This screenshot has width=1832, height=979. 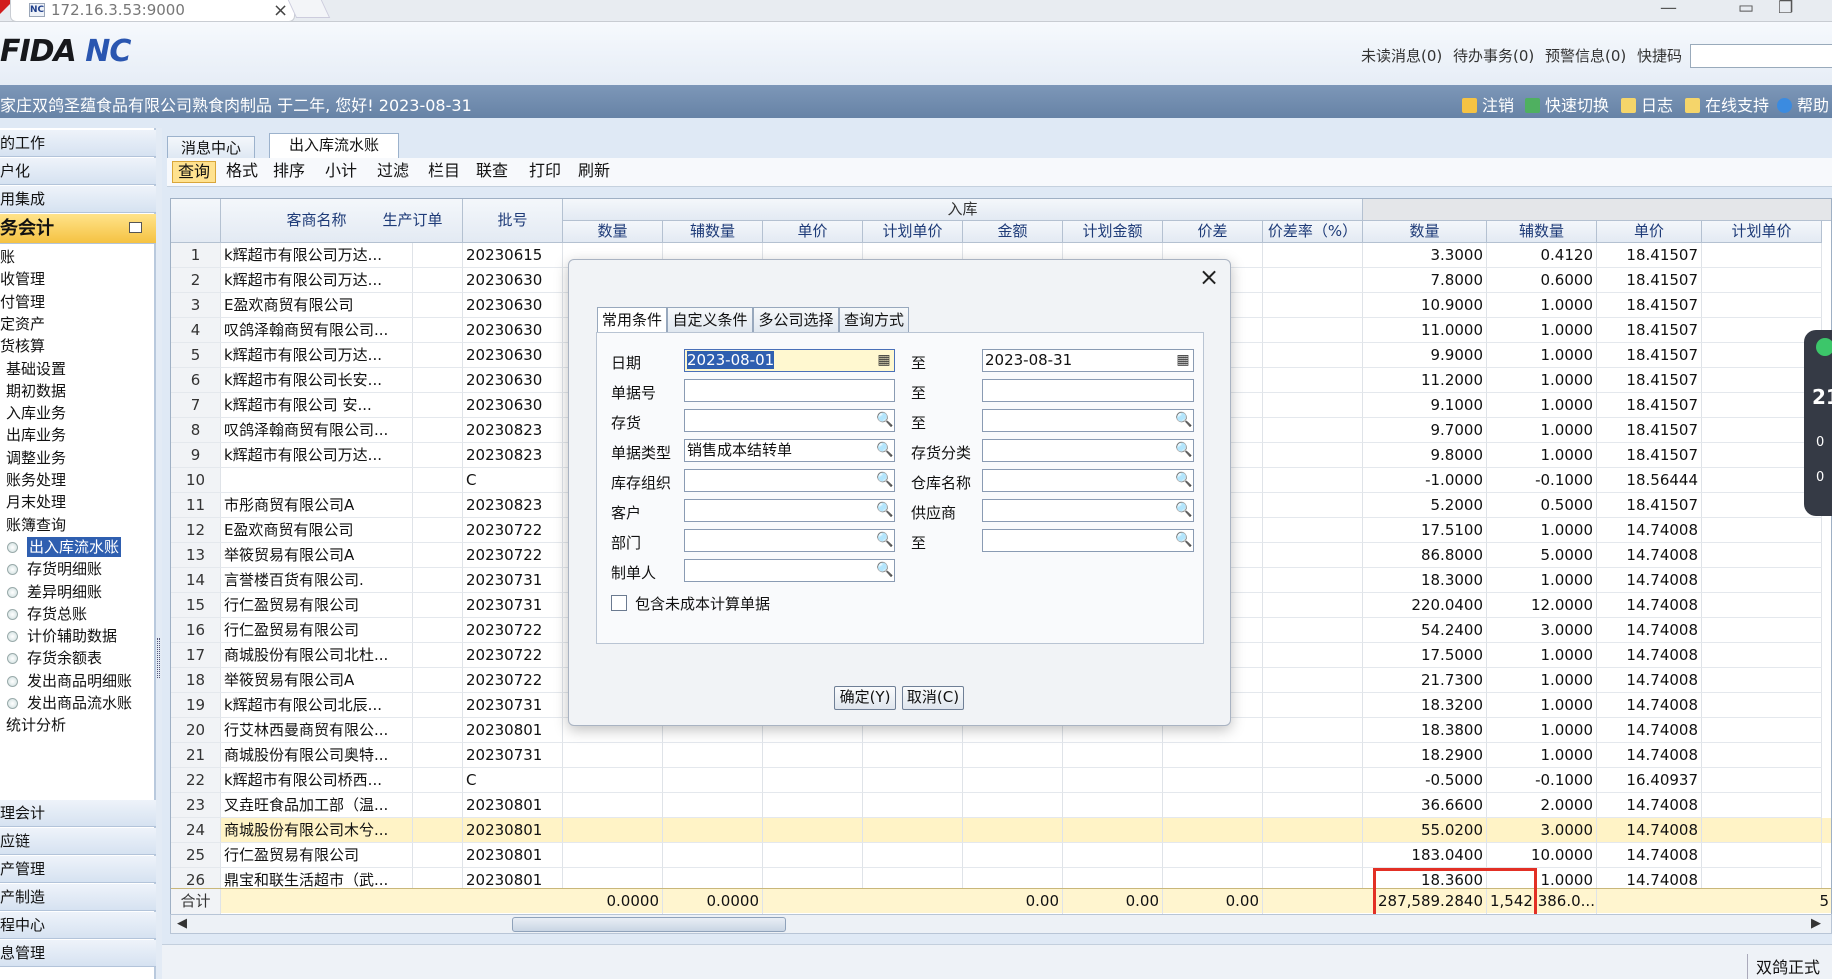 I want to click on nav-item: 计价辅助数据, so click(x=62, y=635).